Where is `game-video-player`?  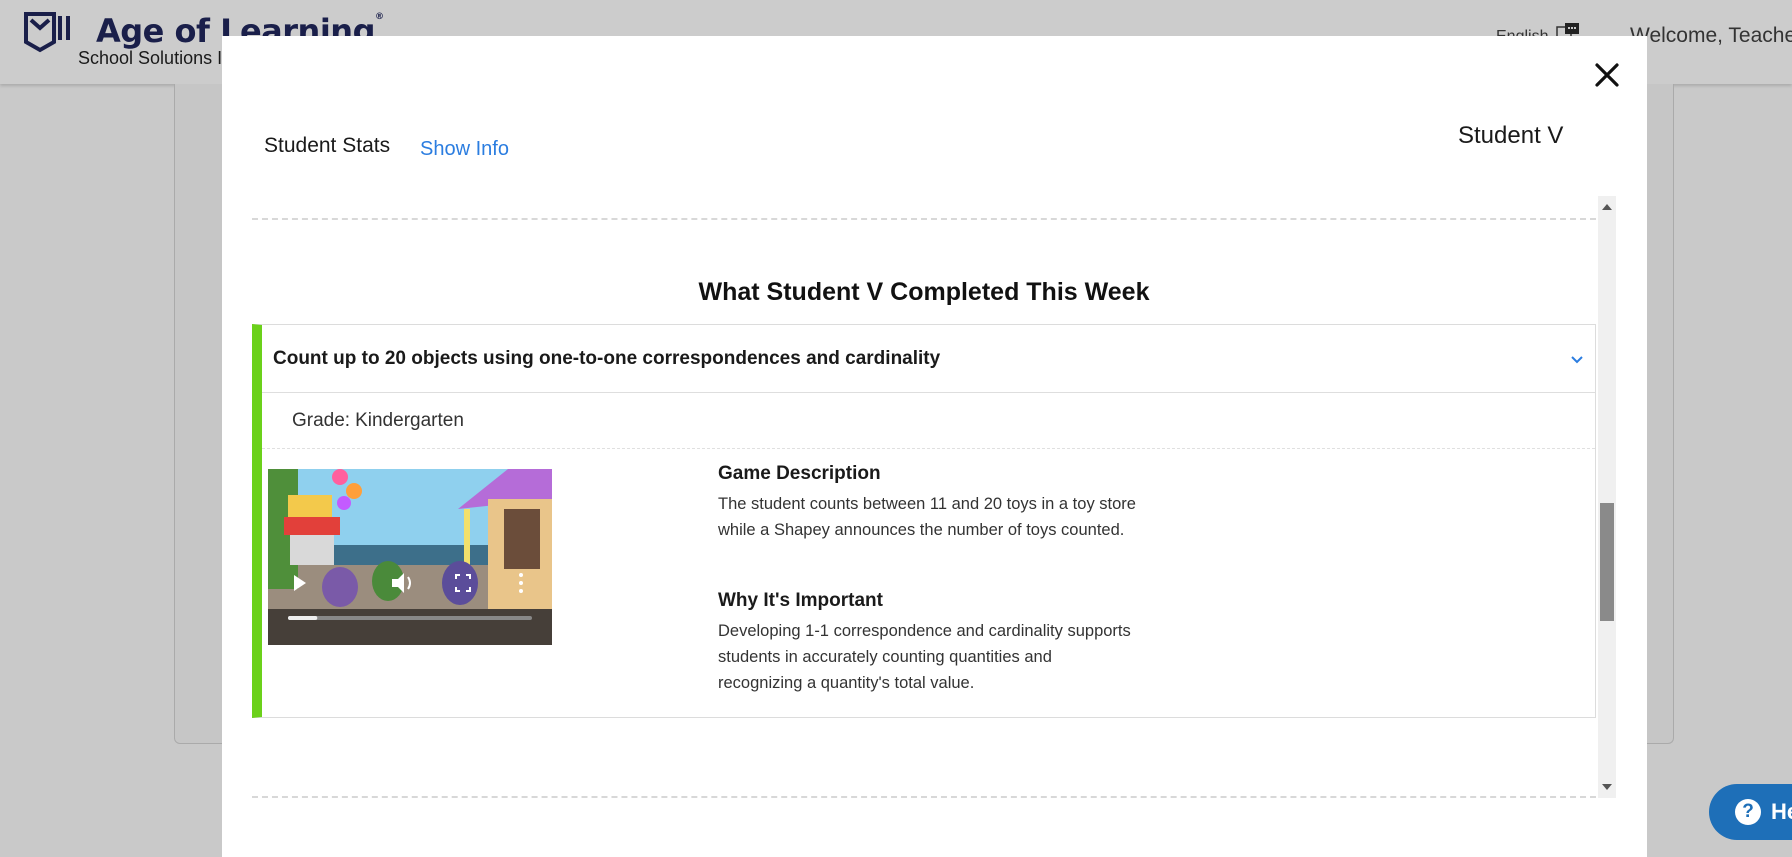
game-video-player is located at coordinates (410, 557).